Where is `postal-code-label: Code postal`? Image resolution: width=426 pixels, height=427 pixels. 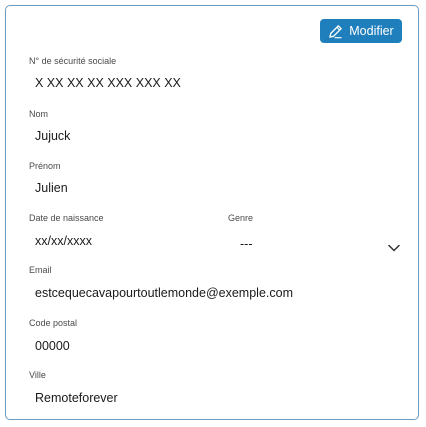
postal-code-label: Code postal is located at coordinates (53, 323).